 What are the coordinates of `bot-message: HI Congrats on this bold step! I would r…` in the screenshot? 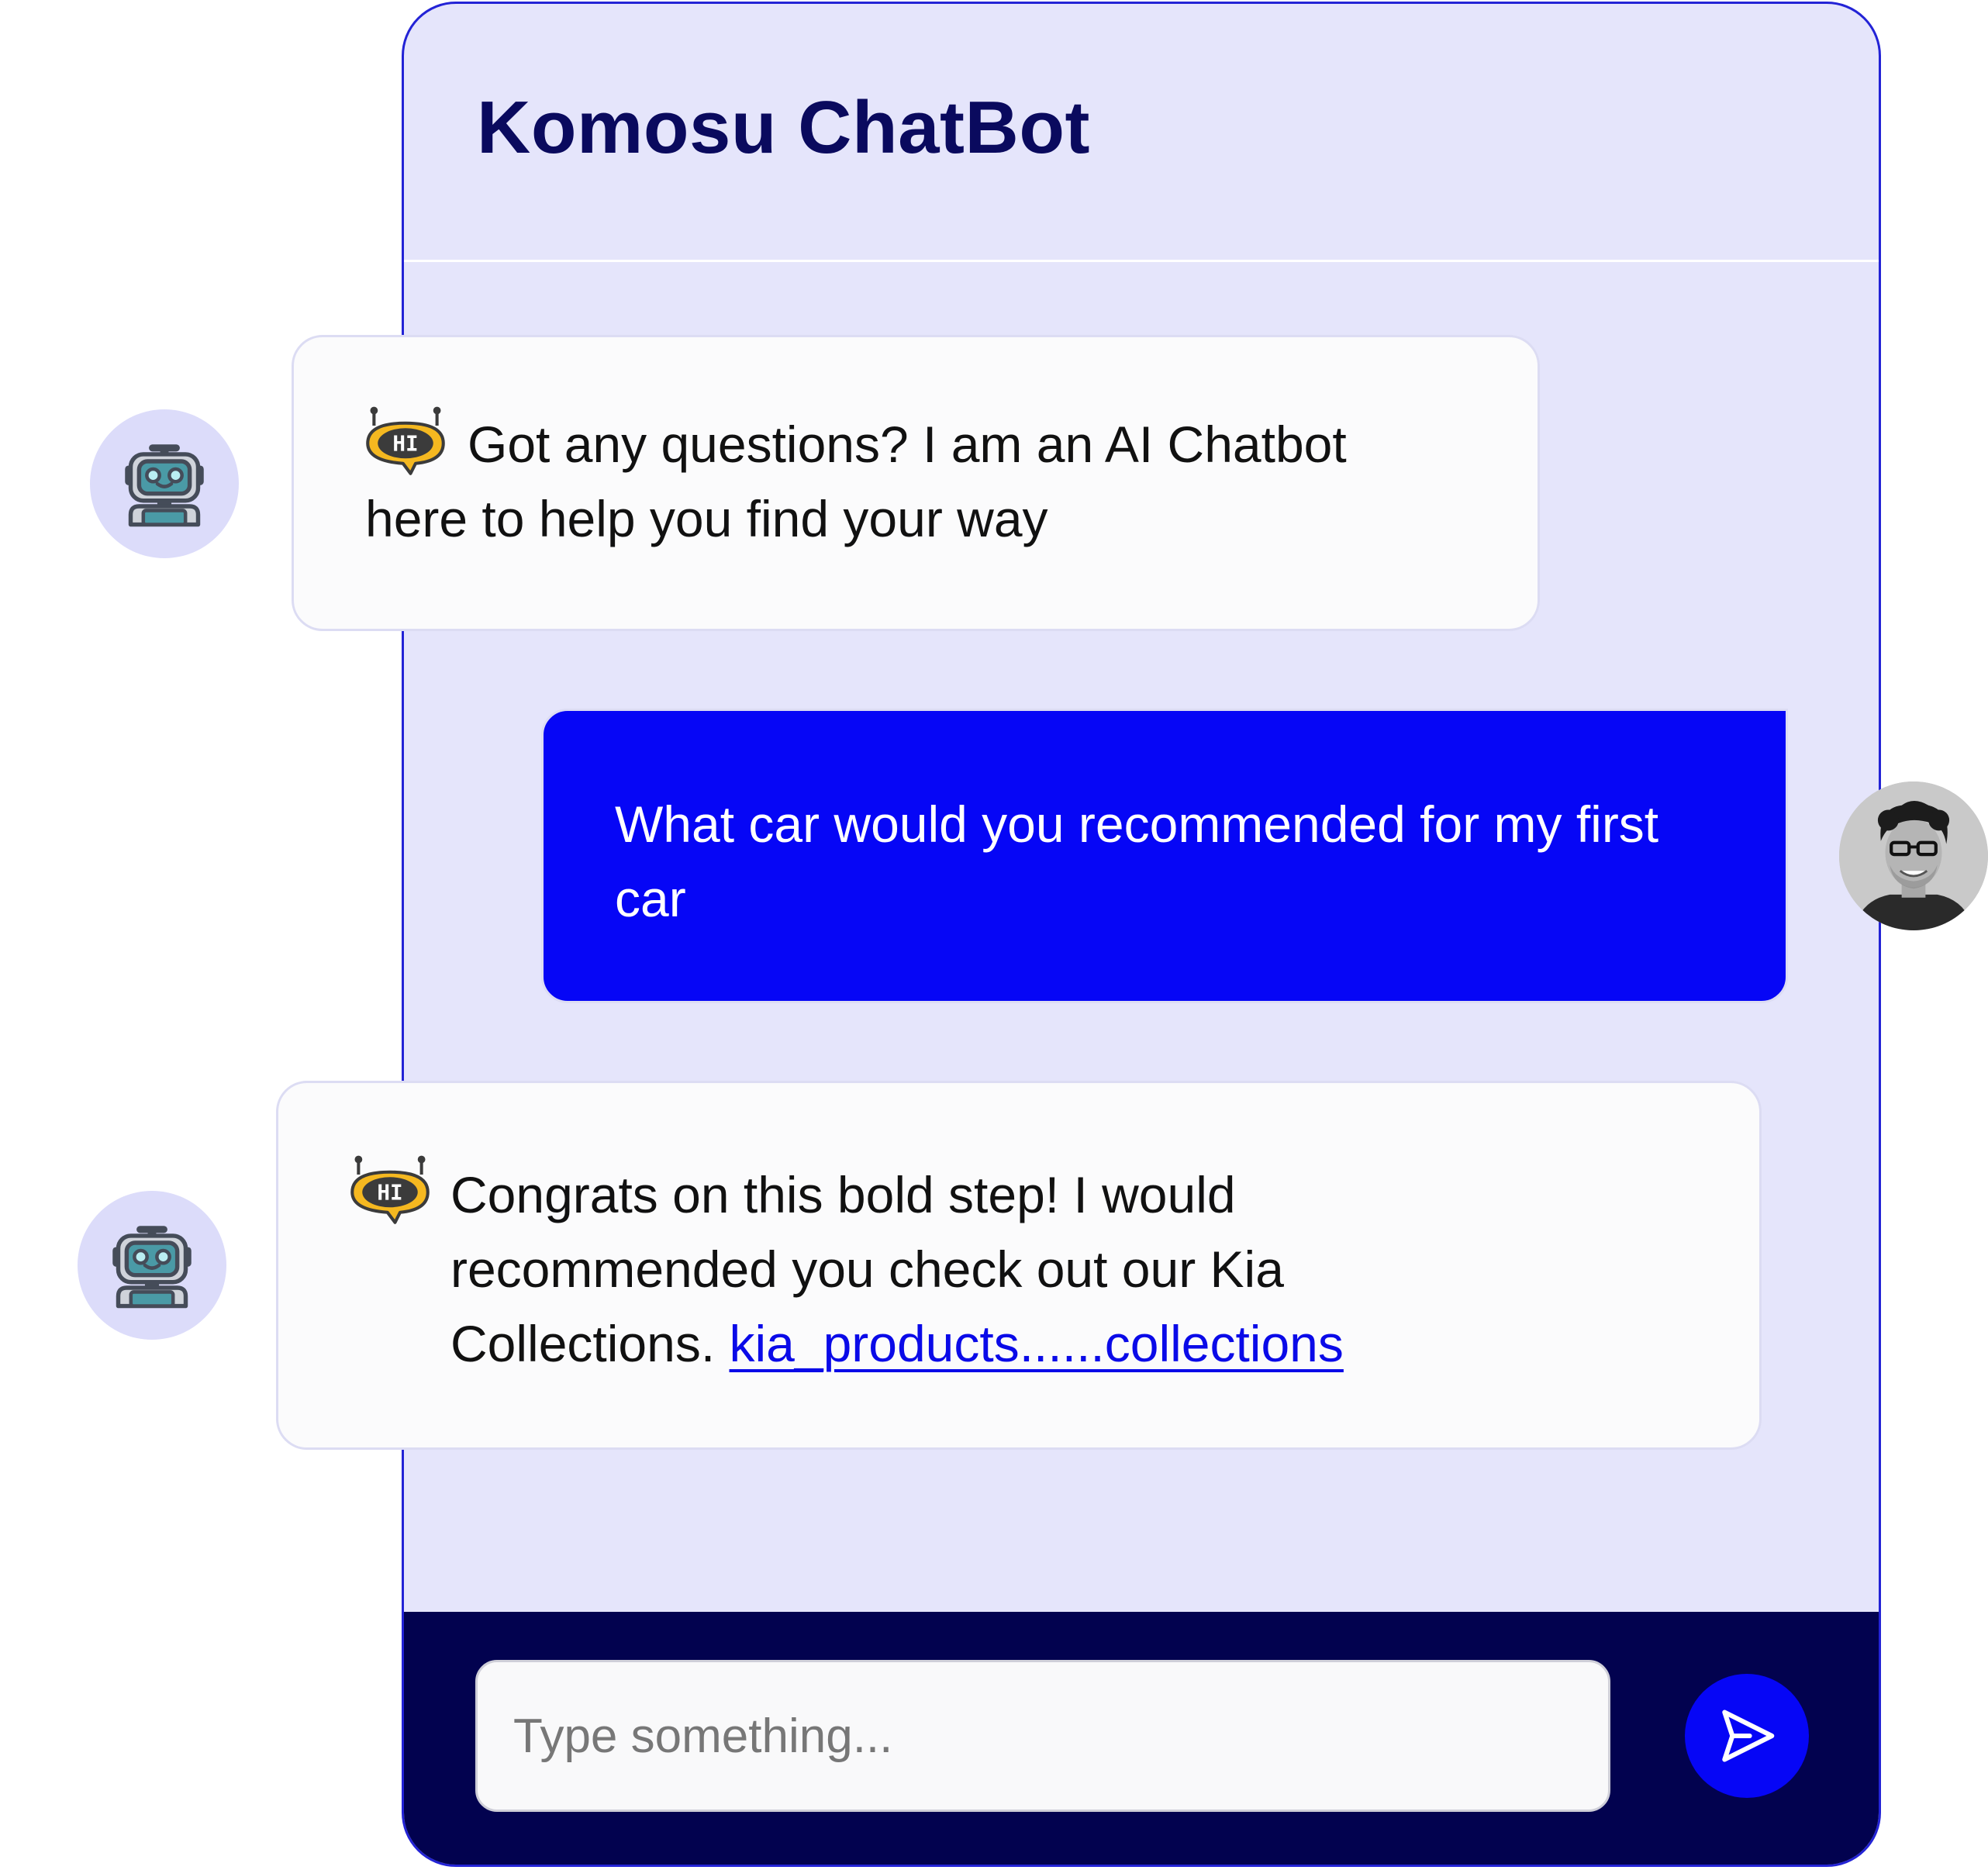 It's located at (1019, 1265).